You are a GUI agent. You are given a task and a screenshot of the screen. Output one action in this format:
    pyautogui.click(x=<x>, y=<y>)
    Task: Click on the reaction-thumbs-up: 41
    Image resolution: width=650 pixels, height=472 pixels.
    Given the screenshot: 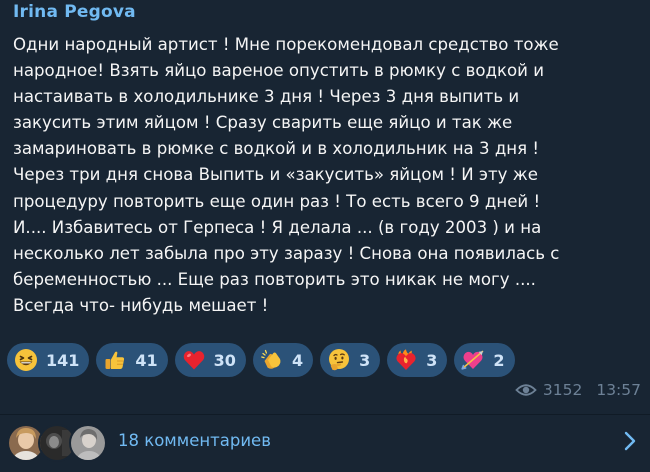 What is the action you would take?
    pyautogui.click(x=132, y=360)
    